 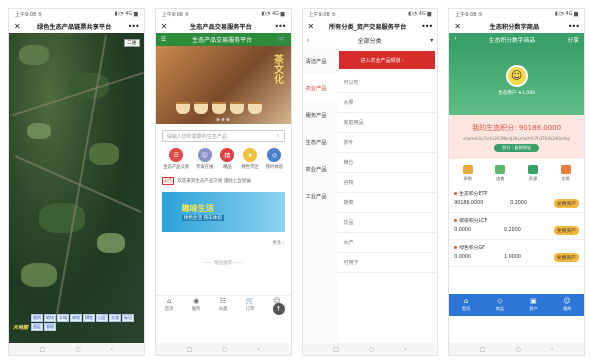 I want to click on title-bar: ✕ 生态产品交易服务平台 •••, so click(x=223, y=26).